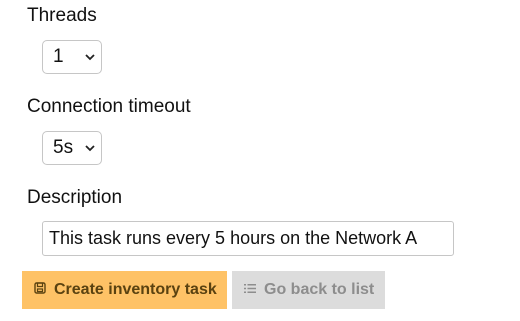 The width and height of the screenshot is (520, 321). I want to click on save-icon, so click(40, 290).